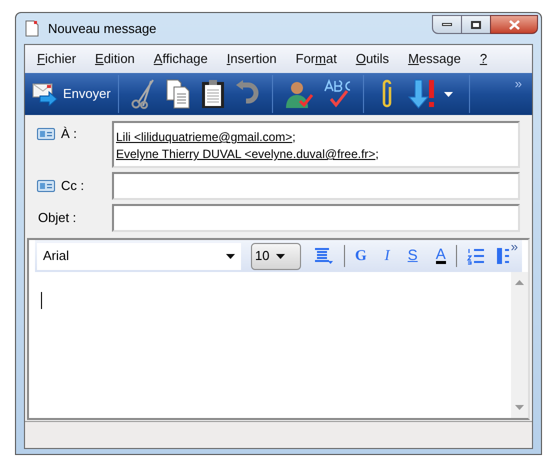 The width and height of the screenshot is (552, 458). I want to click on bullet-list-icon, so click(503, 256).